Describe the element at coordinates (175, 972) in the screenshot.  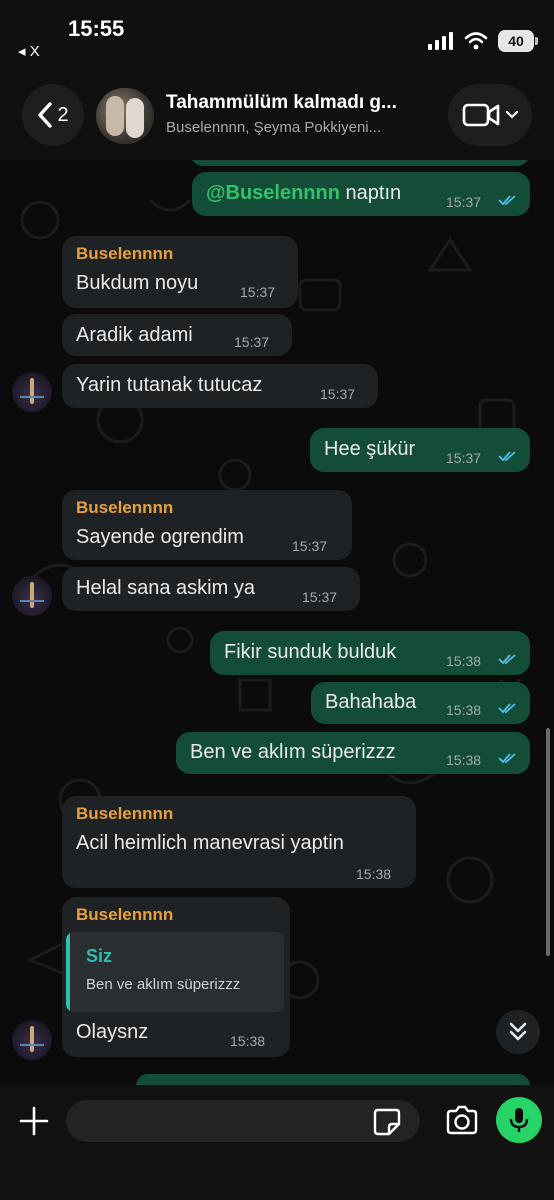
I see `quoted-message: Siz Ben ve aklım süperizzz` at that location.